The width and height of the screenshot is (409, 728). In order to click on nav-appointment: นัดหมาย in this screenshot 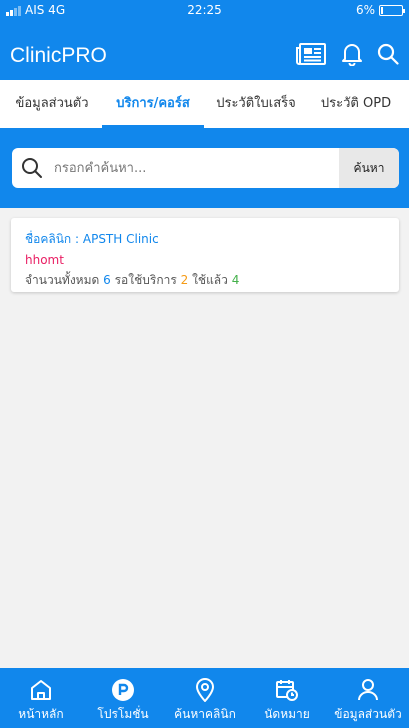, I will do `click(287, 698)`.